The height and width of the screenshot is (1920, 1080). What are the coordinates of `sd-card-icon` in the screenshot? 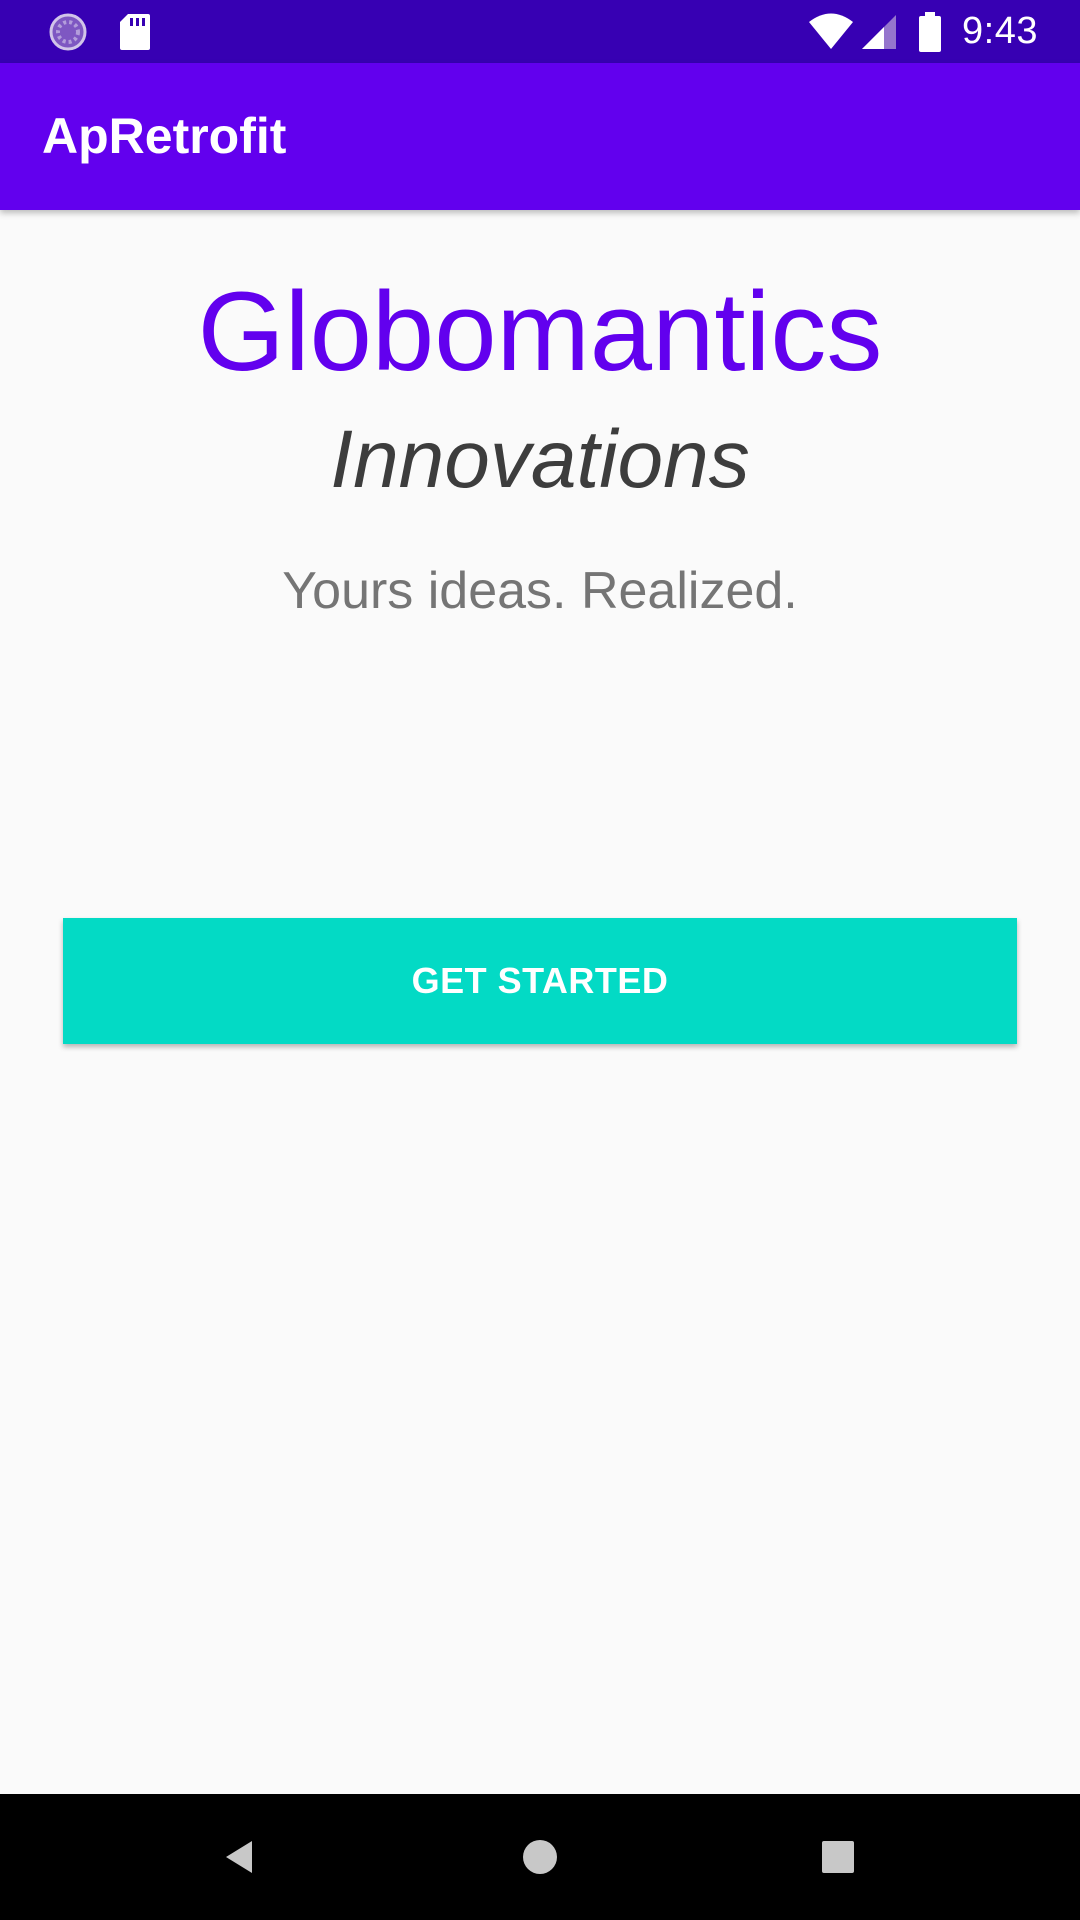 It's located at (135, 32).